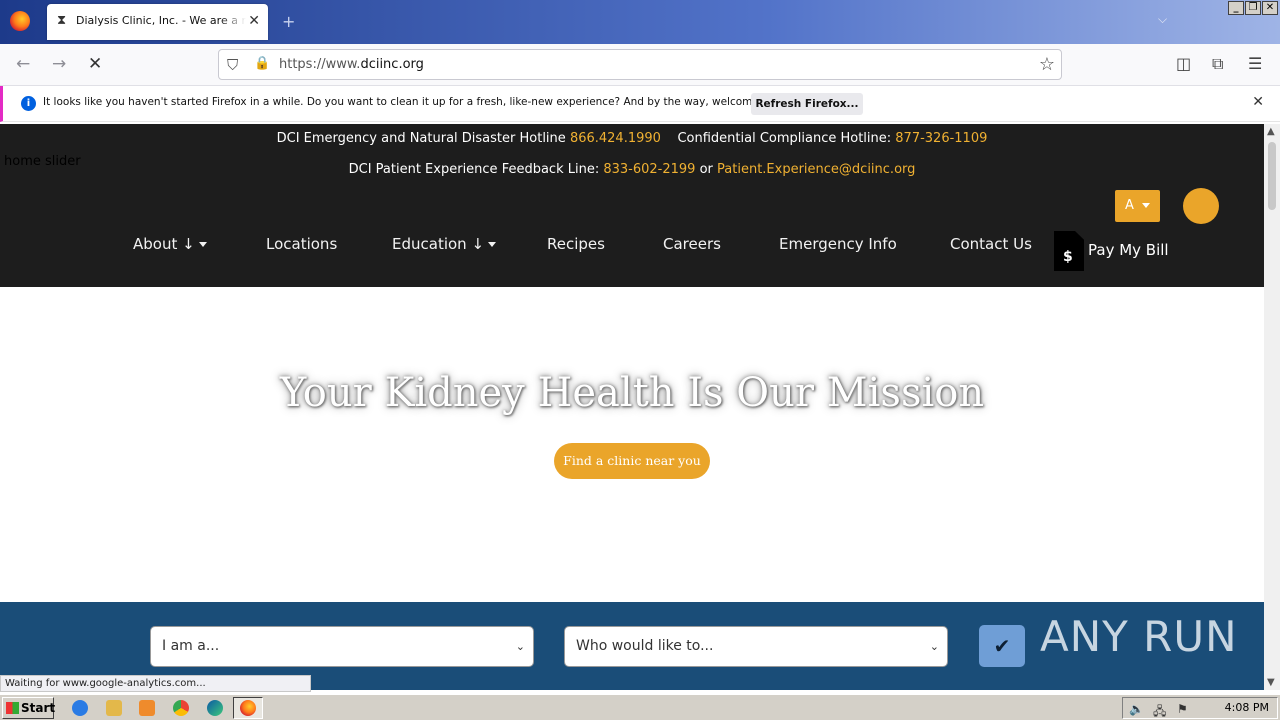 The height and width of the screenshot is (723, 1280). Describe the element at coordinates (1069, 251) in the screenshot. I see `bill-document-icon: $` at that location.